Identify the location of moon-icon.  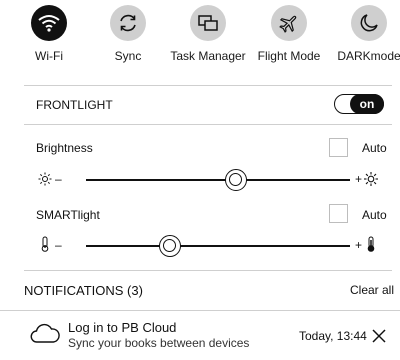
(369, 23).